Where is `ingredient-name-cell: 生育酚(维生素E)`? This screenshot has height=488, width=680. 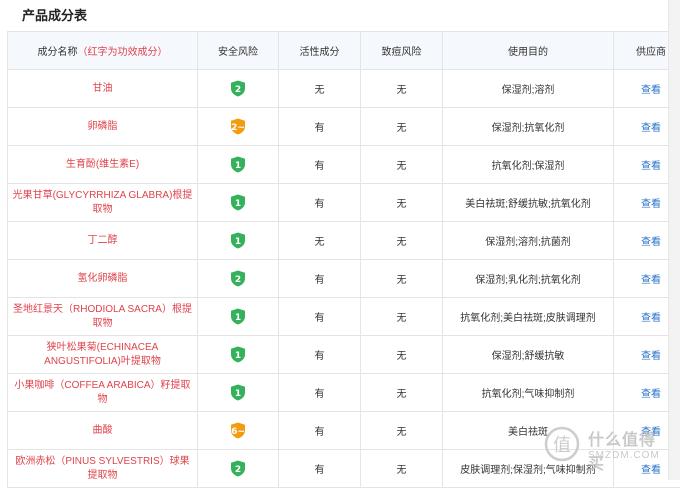
ingredient-name-cell: 生育酚(维生素E) is located at coordinates (103, 165).